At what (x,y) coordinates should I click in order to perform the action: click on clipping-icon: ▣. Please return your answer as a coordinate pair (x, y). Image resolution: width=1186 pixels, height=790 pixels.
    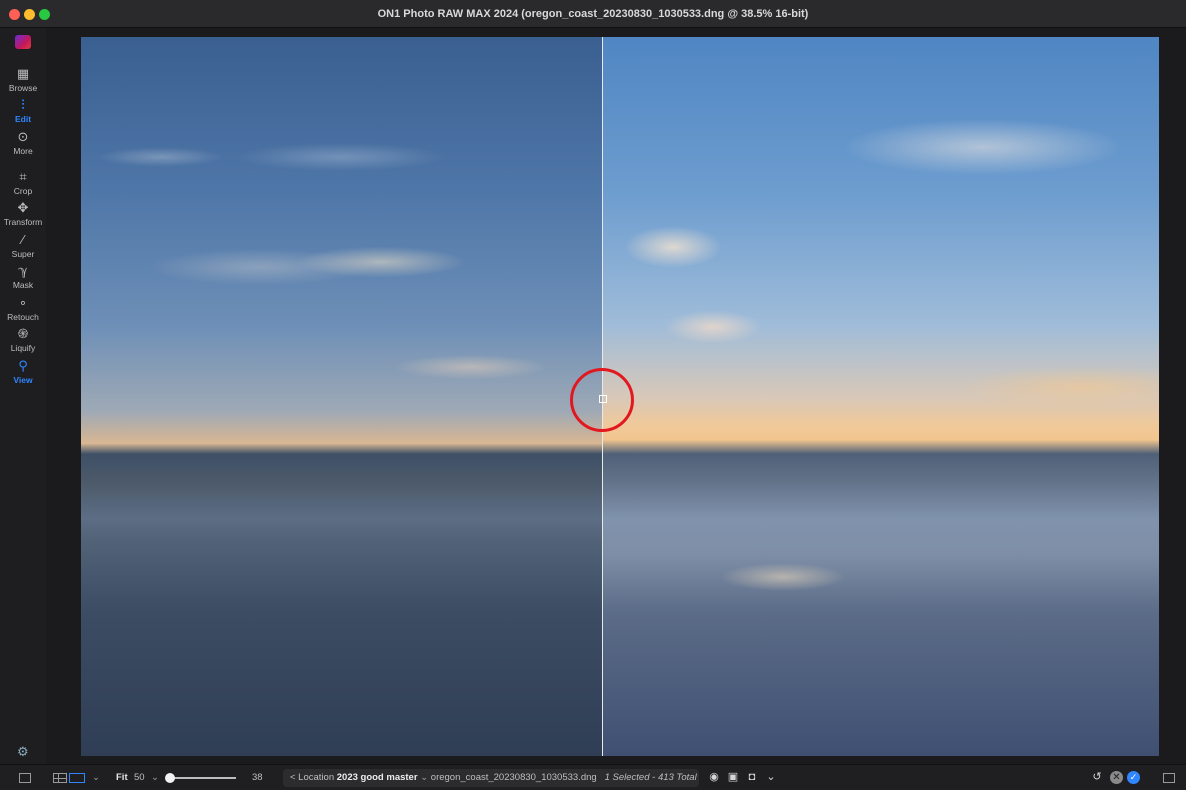
    Looking at the image, I should click on (733, 777).